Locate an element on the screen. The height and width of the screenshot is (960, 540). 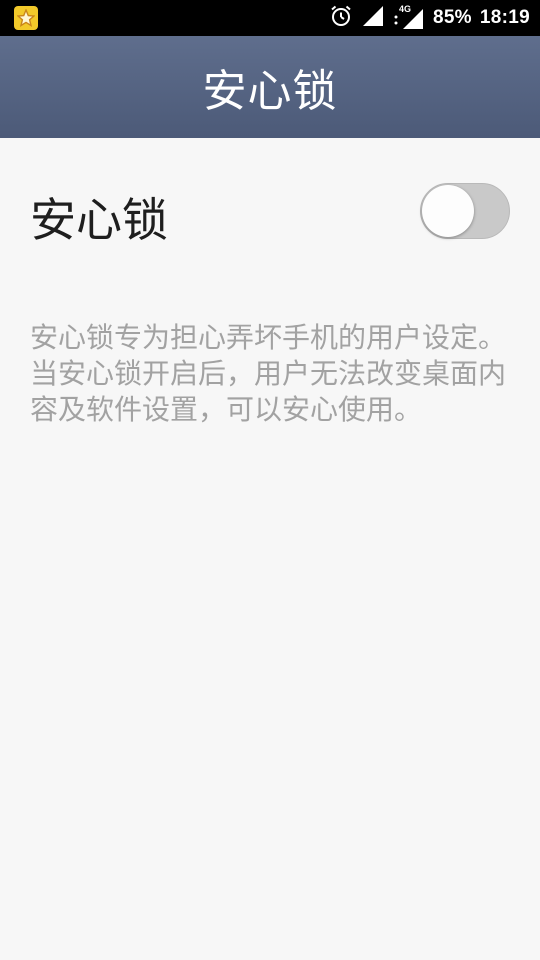
status-bar: 4G 85% 18:19 is located at coordinates (270, 18).